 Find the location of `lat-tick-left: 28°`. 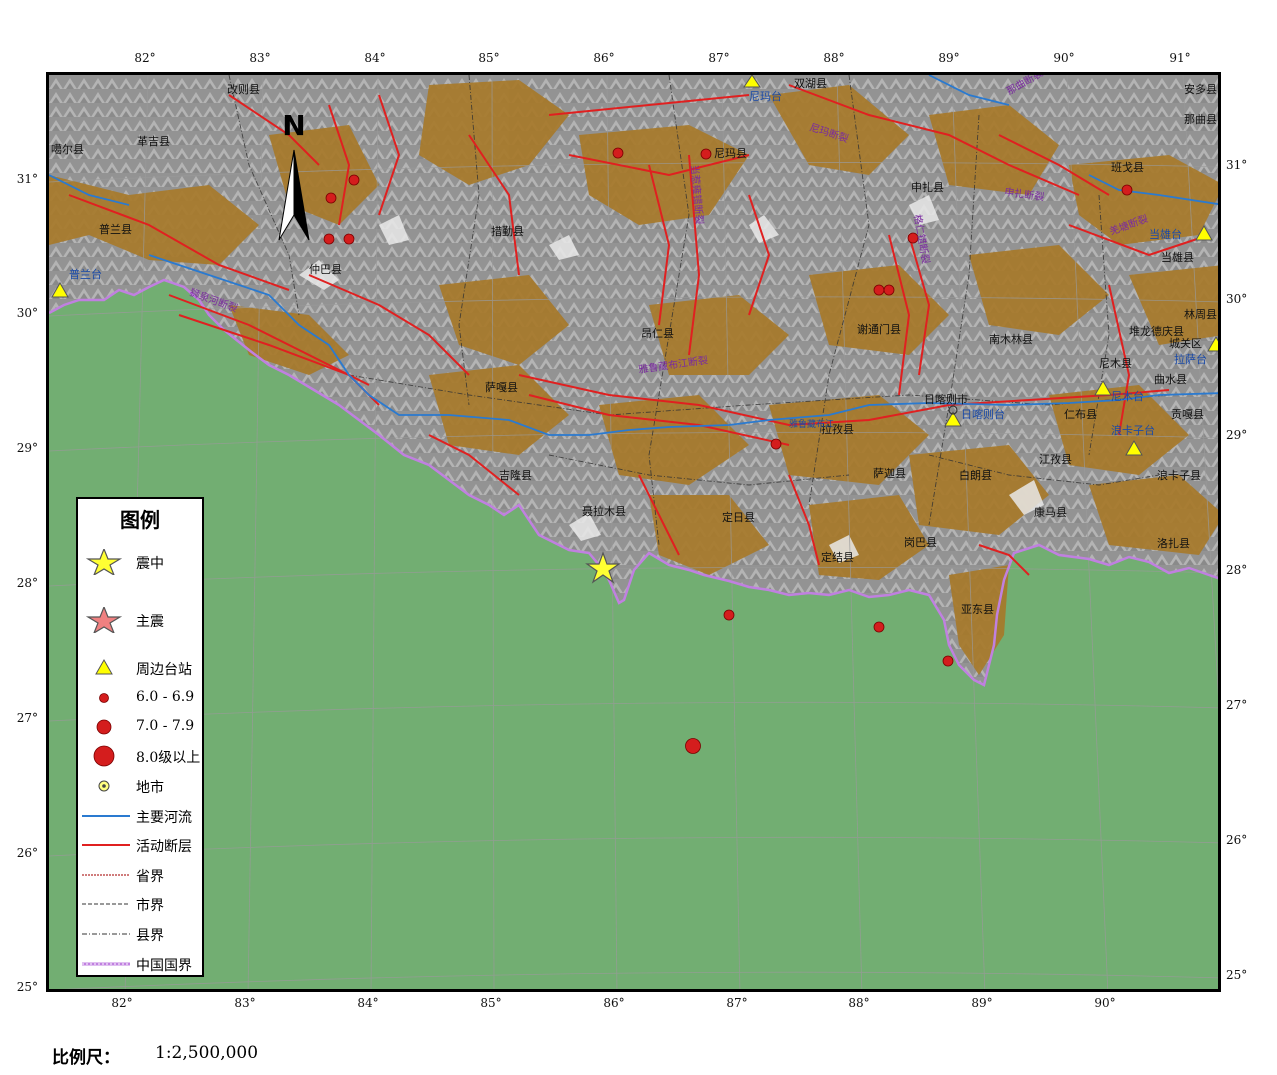

lat-tick-left: 28° is located at coordinates (27, 583).